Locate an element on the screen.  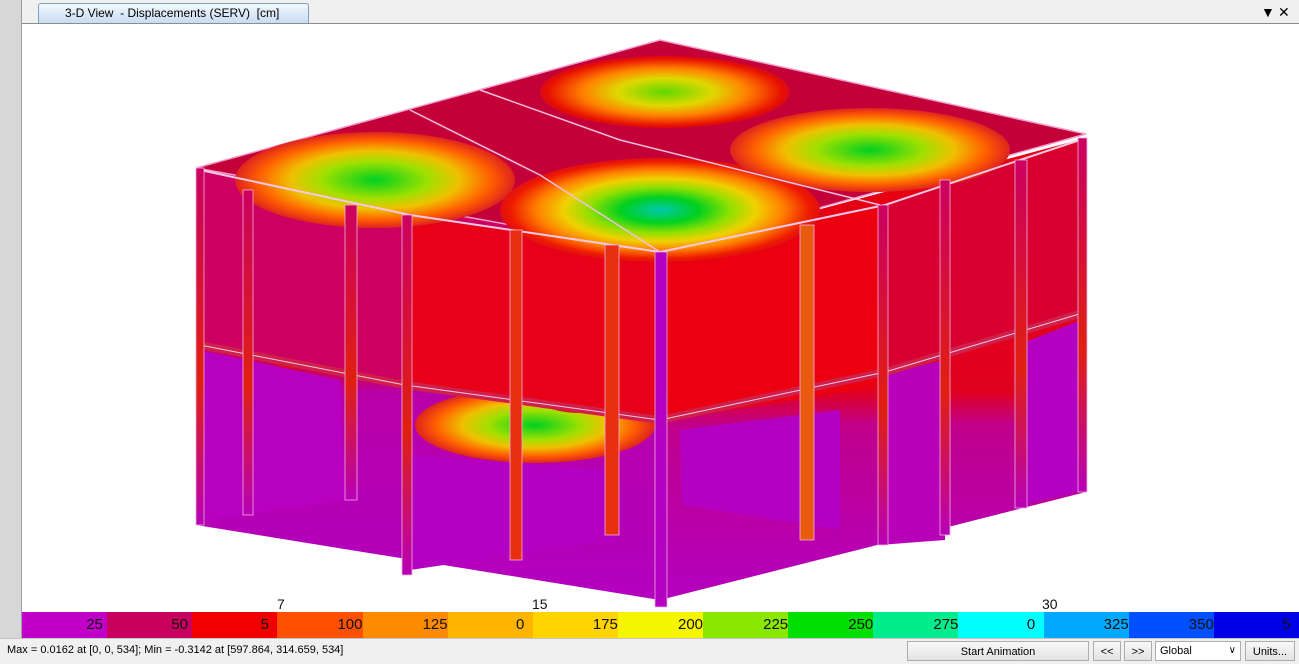
lower-panel-far-right is located at coordinates (1052, 411).